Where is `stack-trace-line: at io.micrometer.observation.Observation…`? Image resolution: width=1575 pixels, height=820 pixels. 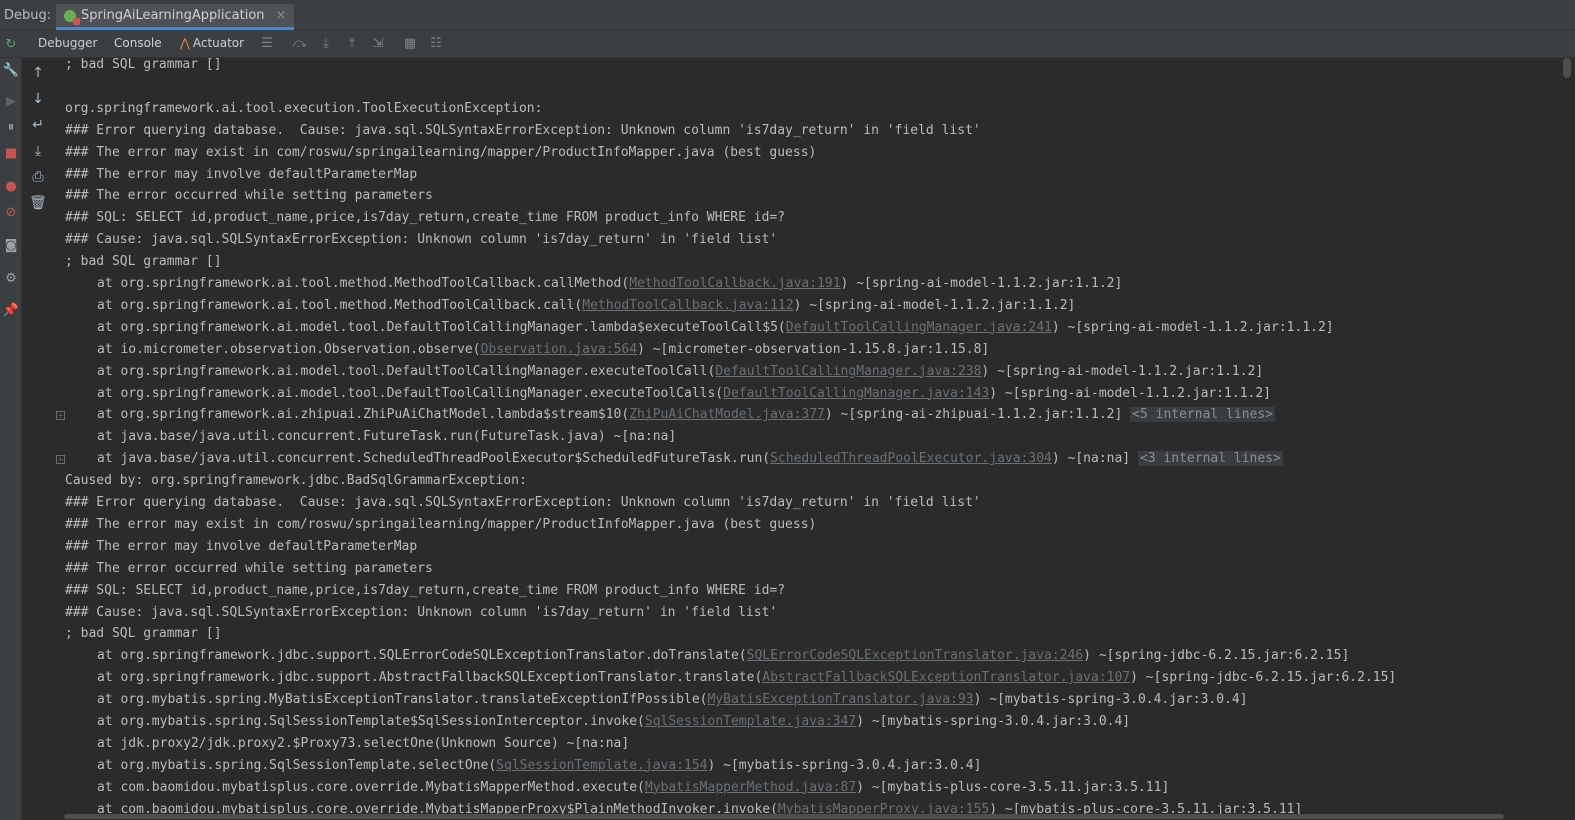 stack-trace-line: at io.micrometer.observation.Observation… is located at coordinates (543, 350).